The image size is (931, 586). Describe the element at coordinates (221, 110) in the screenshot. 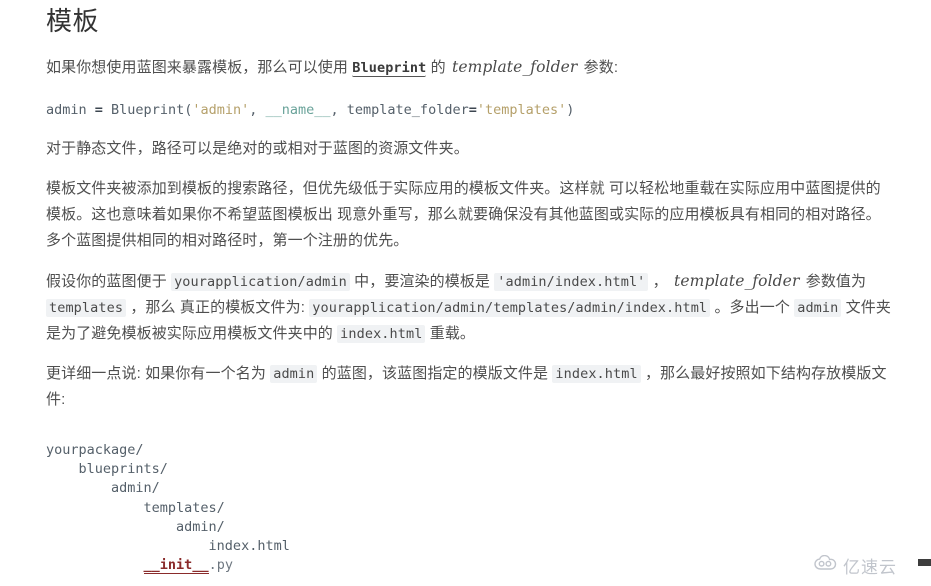

I see `code-token-string: 'admin'` at that location.